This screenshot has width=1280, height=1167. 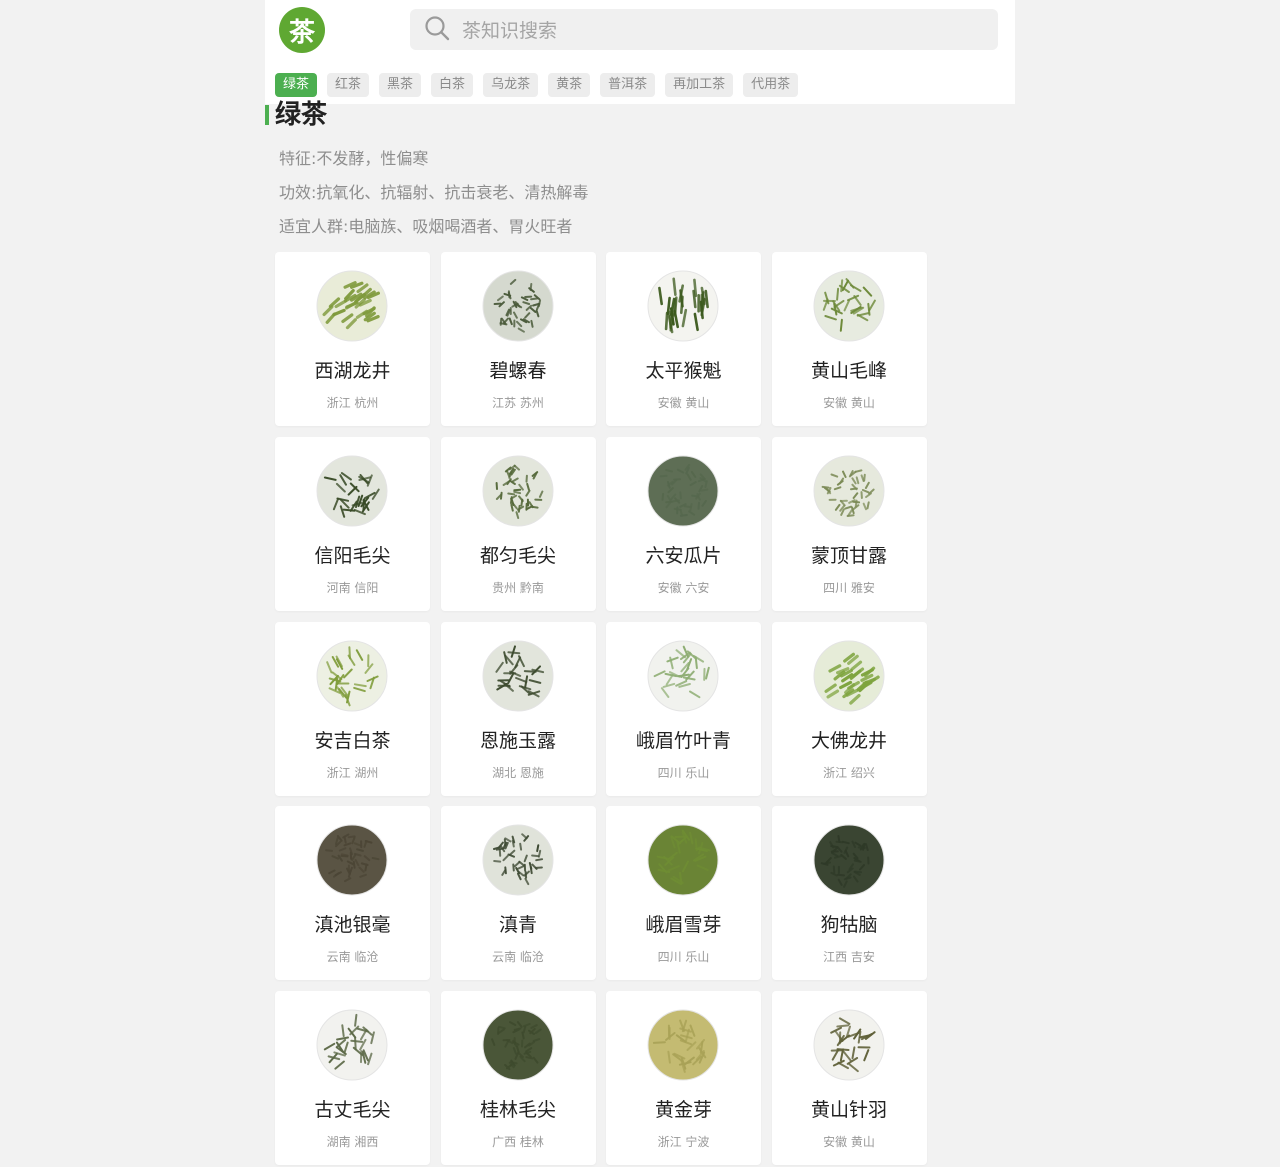 I want to click on tea-card: 安吉白茶 浙江 湖州, so click(x=352, y=708).